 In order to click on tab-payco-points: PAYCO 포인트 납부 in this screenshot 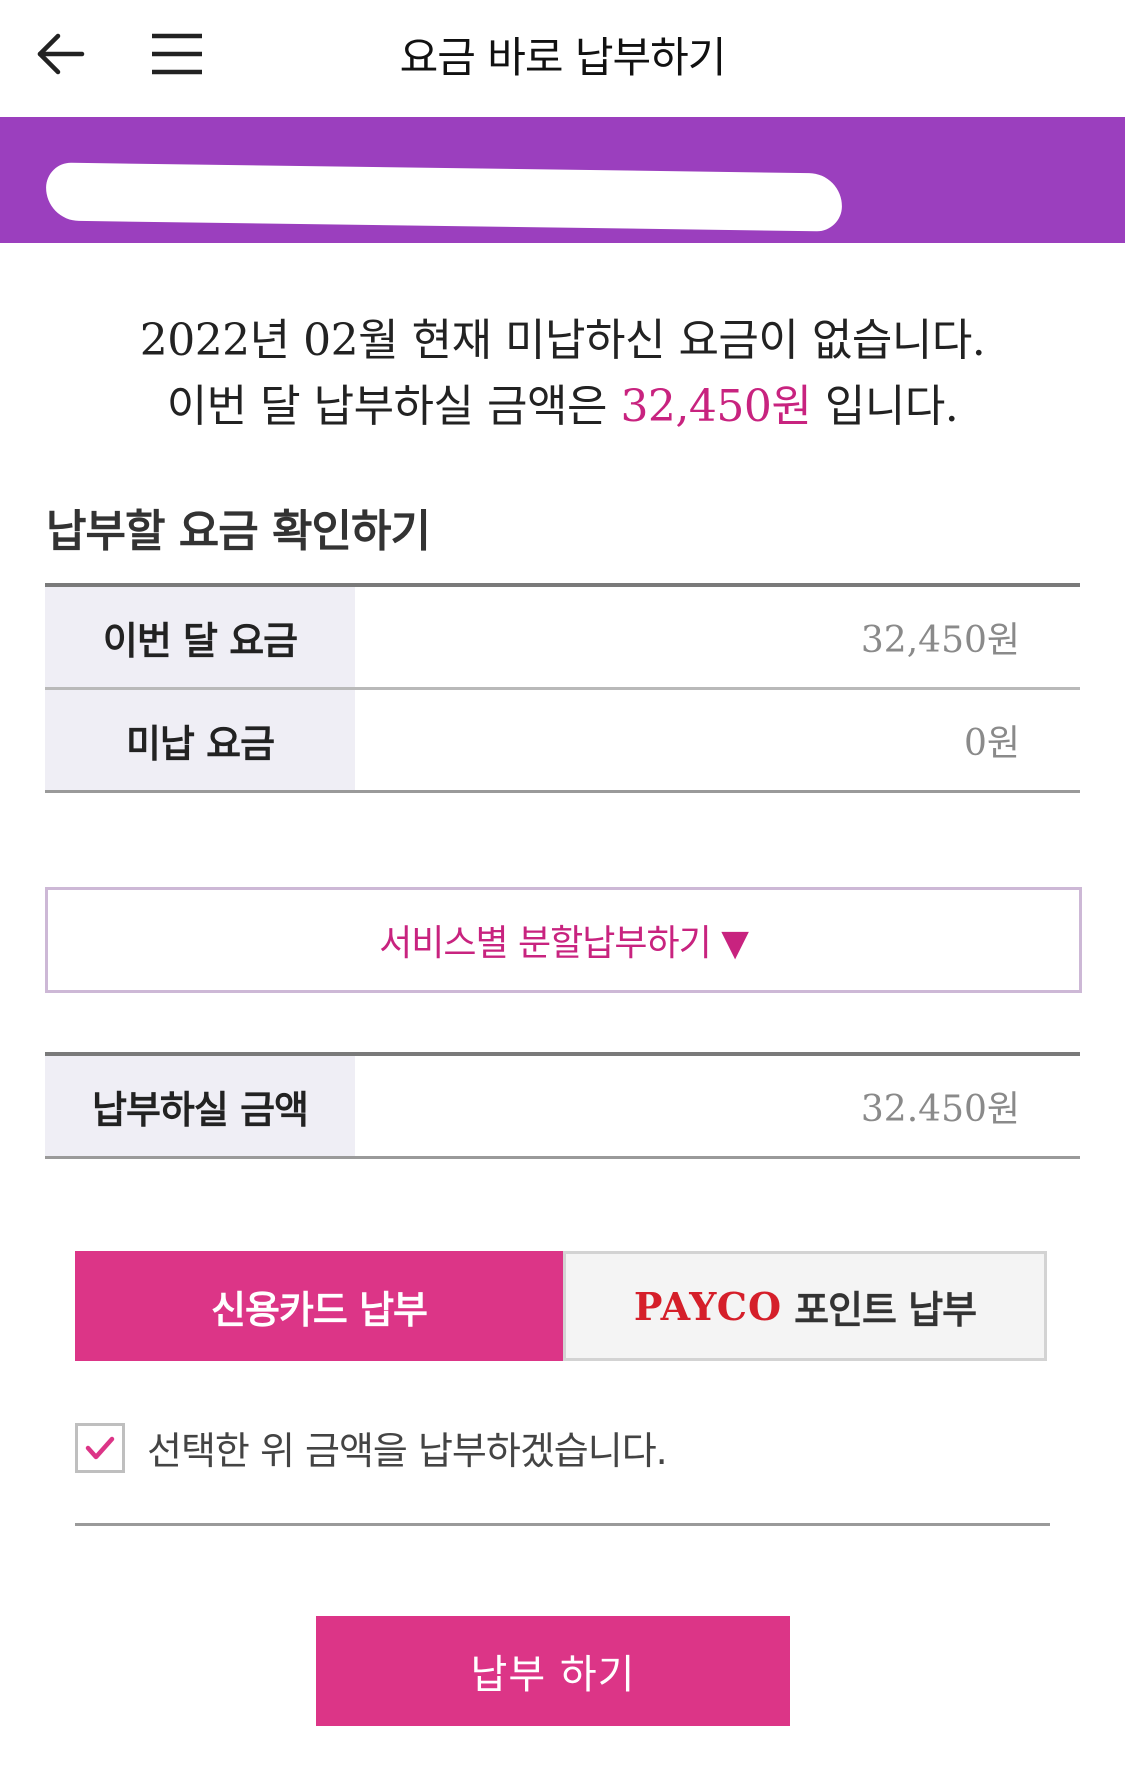, I will do `click(805, 1306)`.